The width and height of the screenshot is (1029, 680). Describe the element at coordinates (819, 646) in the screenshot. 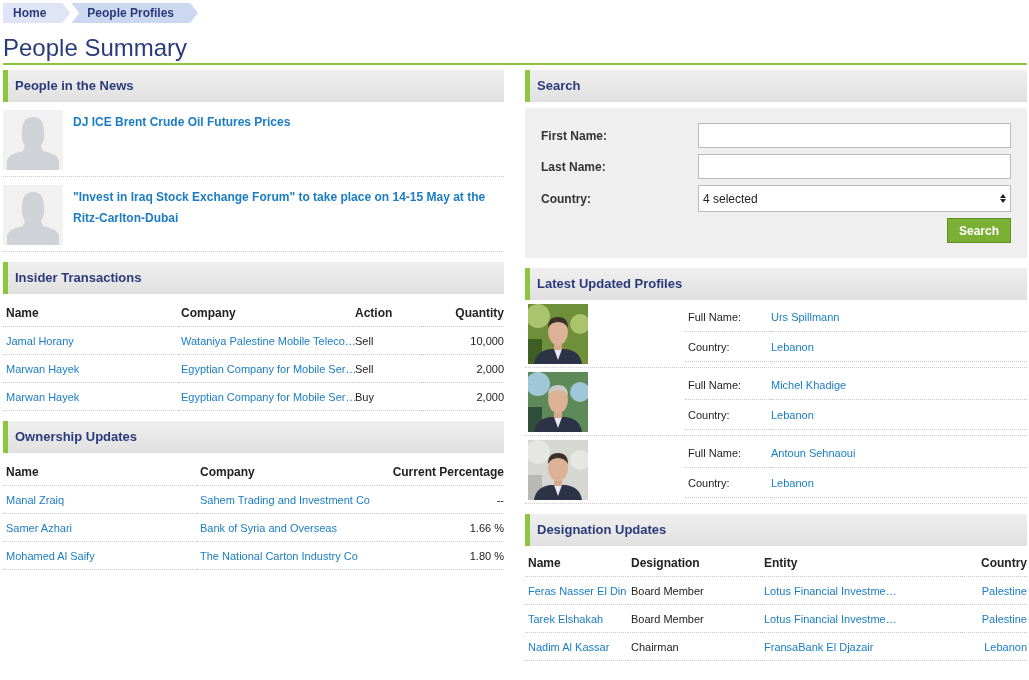

I see `table-cell-link: FransaBank El Djazair` at that location.